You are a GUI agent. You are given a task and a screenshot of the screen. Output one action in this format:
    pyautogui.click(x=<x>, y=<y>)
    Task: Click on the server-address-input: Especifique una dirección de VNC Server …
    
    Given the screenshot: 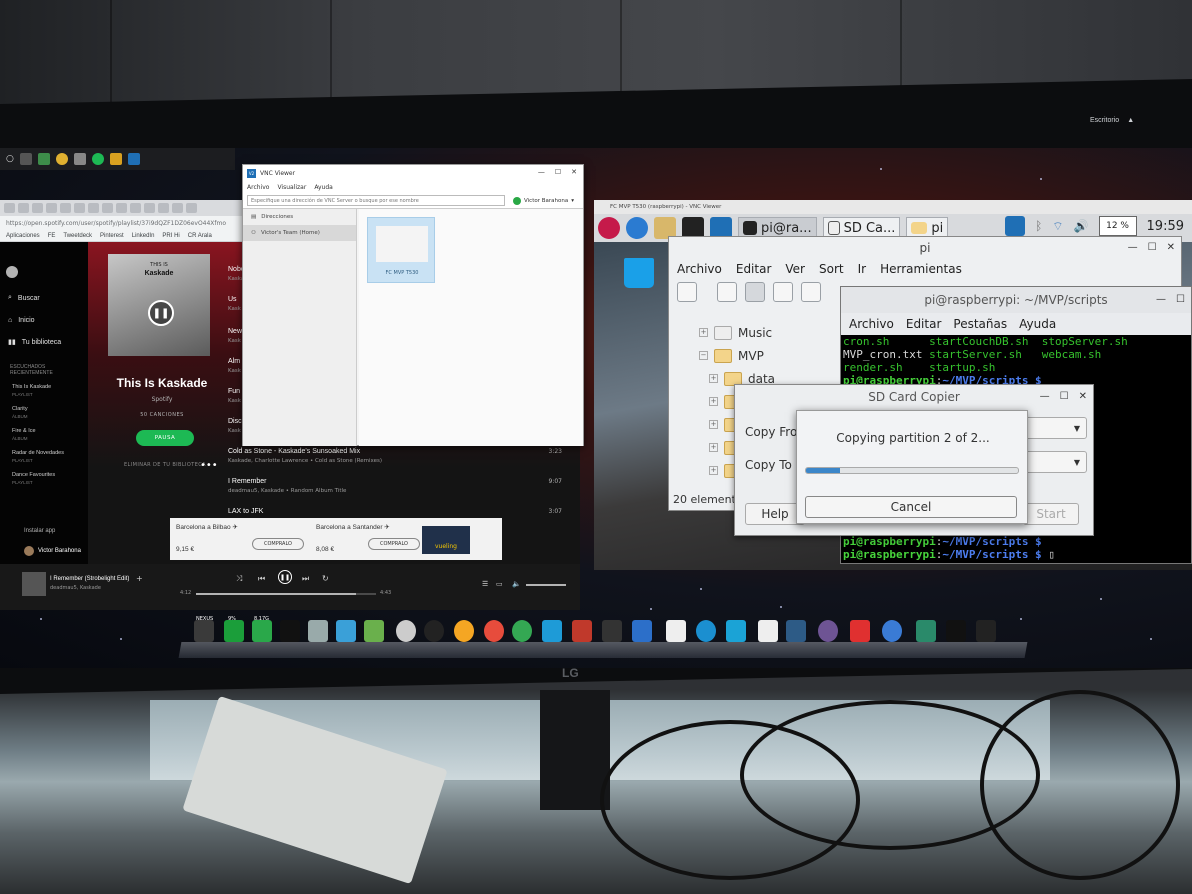 What is the action you would take?
    pyautogui.click(x=376, y=200)
    